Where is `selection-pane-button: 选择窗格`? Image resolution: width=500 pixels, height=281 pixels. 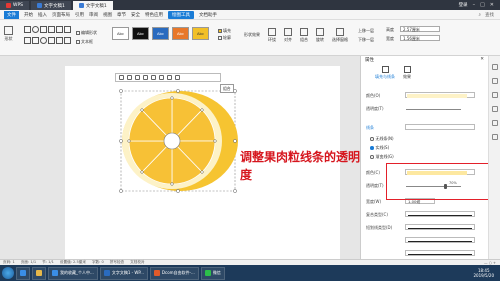 selection-pane-button: 选择窗格 is located at coordinates (340, 35).